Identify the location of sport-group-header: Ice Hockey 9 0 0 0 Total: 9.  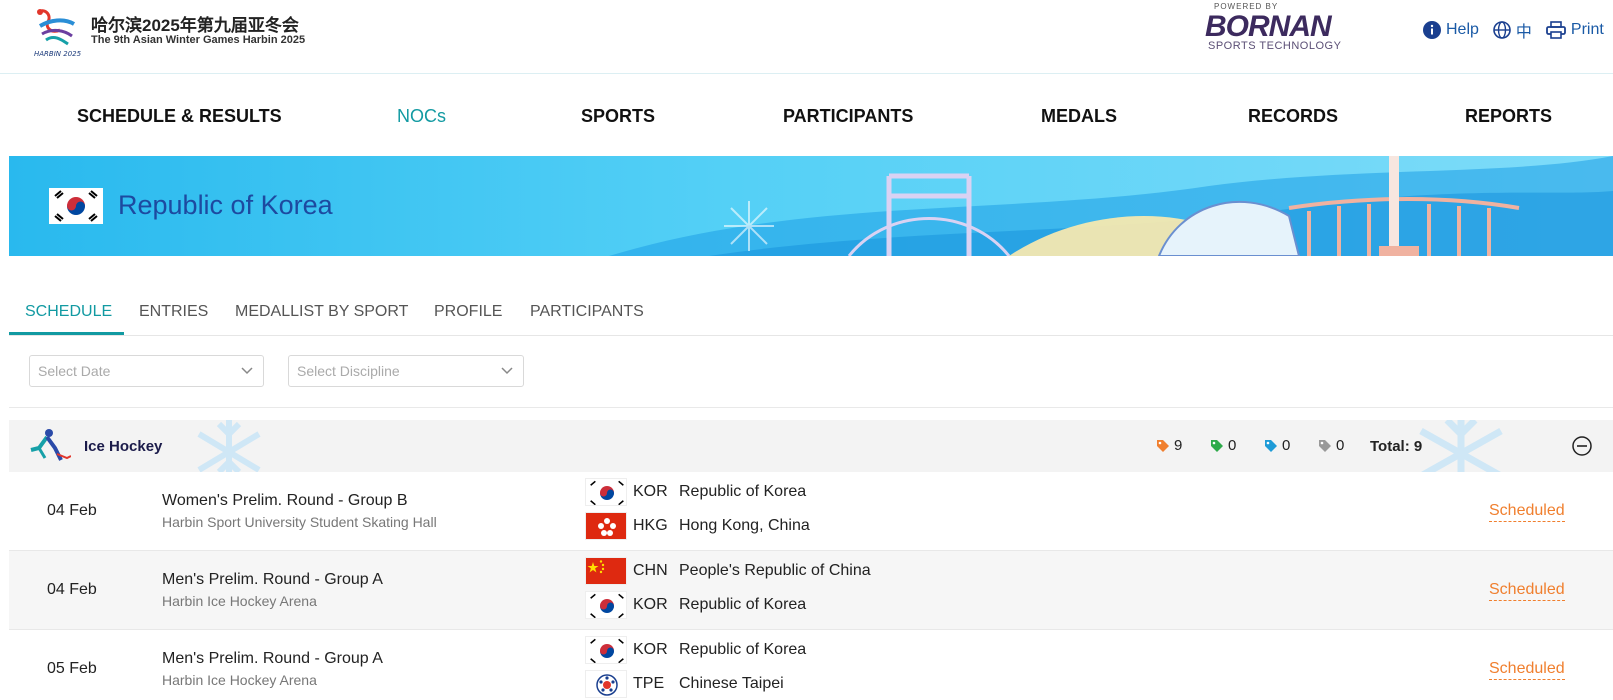
(811, 446).